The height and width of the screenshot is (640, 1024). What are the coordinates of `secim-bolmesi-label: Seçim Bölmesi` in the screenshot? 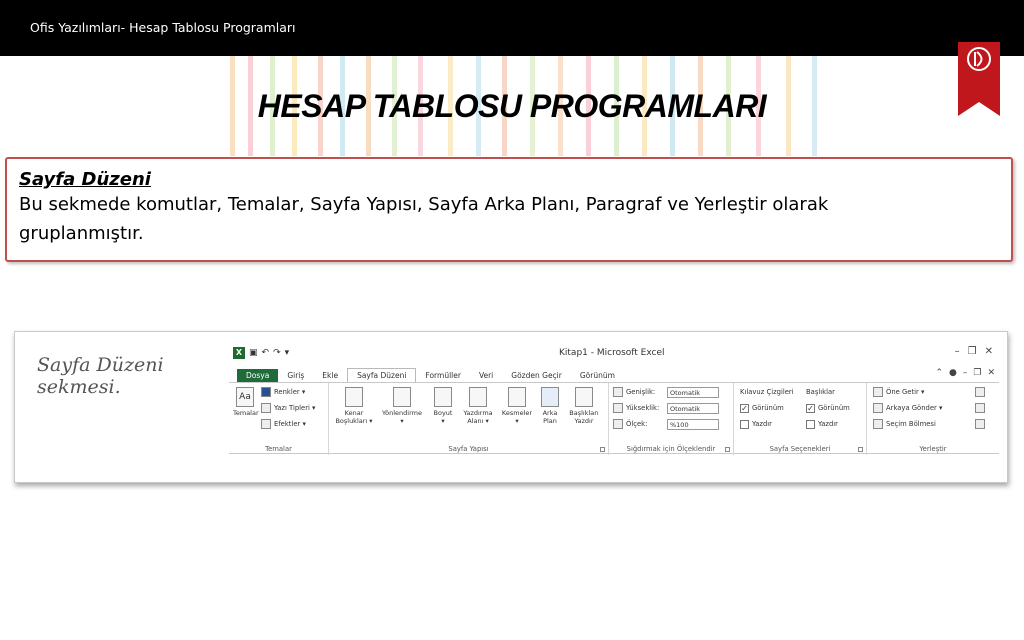 It's located at (911, 424).